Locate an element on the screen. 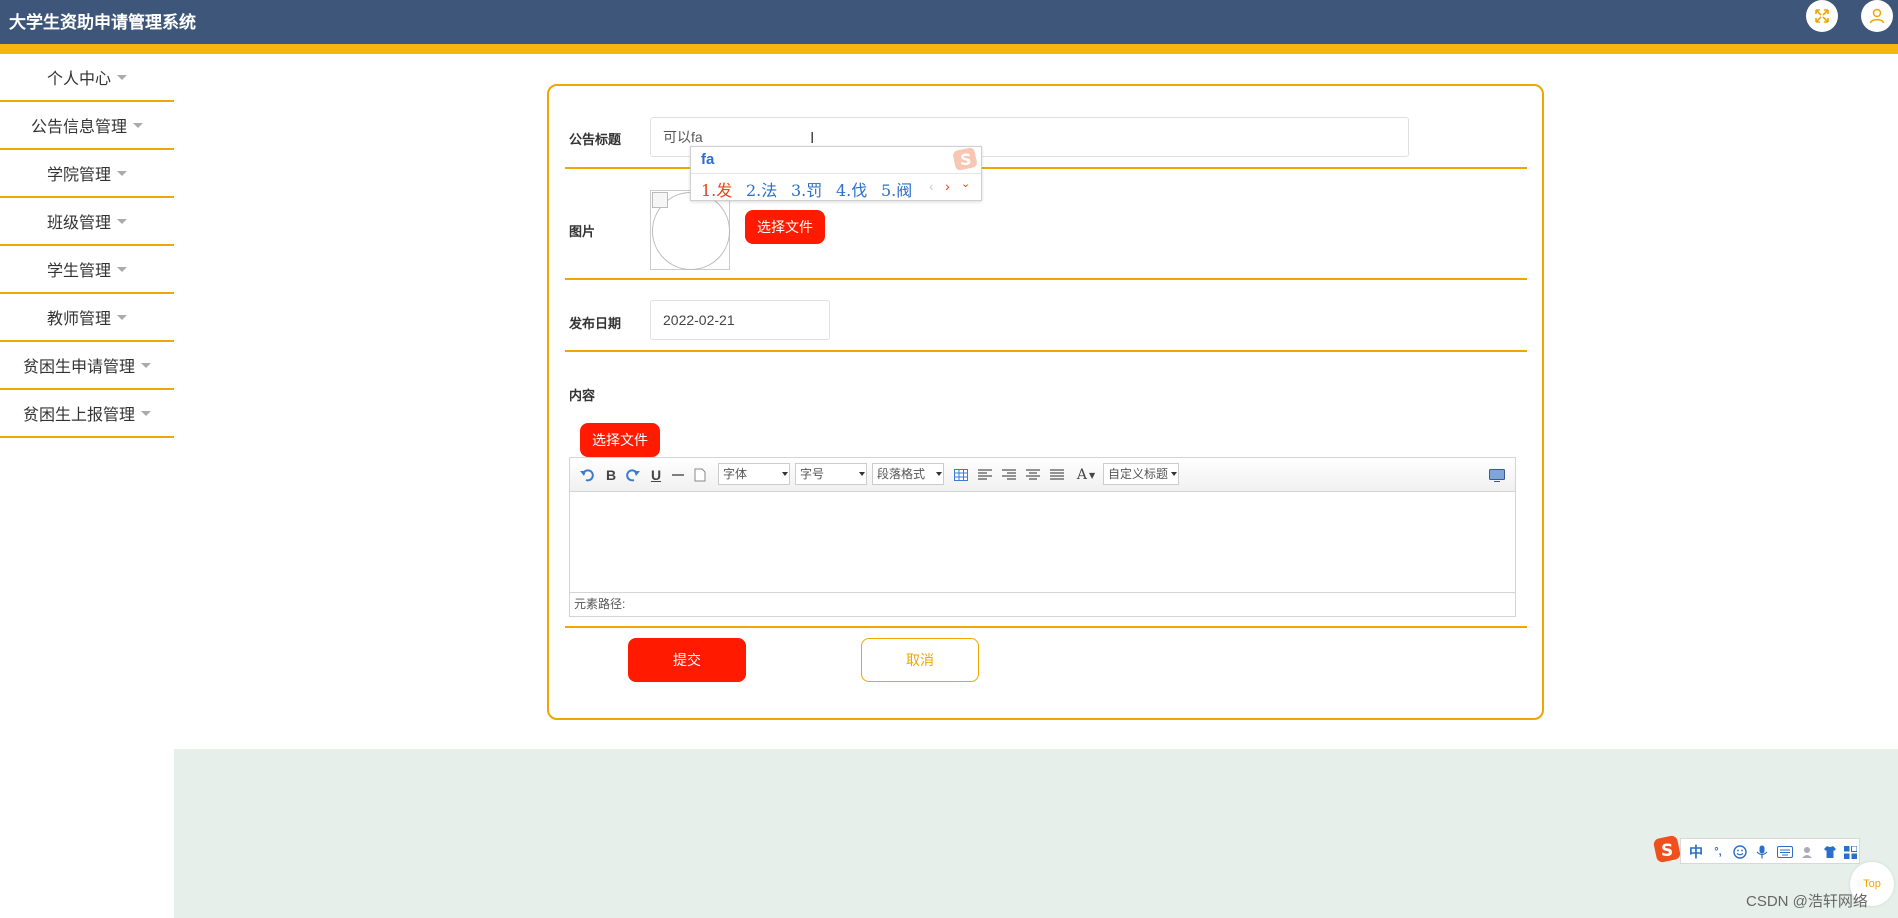 The width and height of the screenshot is (1898, 918). sidebar-item-label: 贫困生申请管理 is located at coordinates (78, 367).